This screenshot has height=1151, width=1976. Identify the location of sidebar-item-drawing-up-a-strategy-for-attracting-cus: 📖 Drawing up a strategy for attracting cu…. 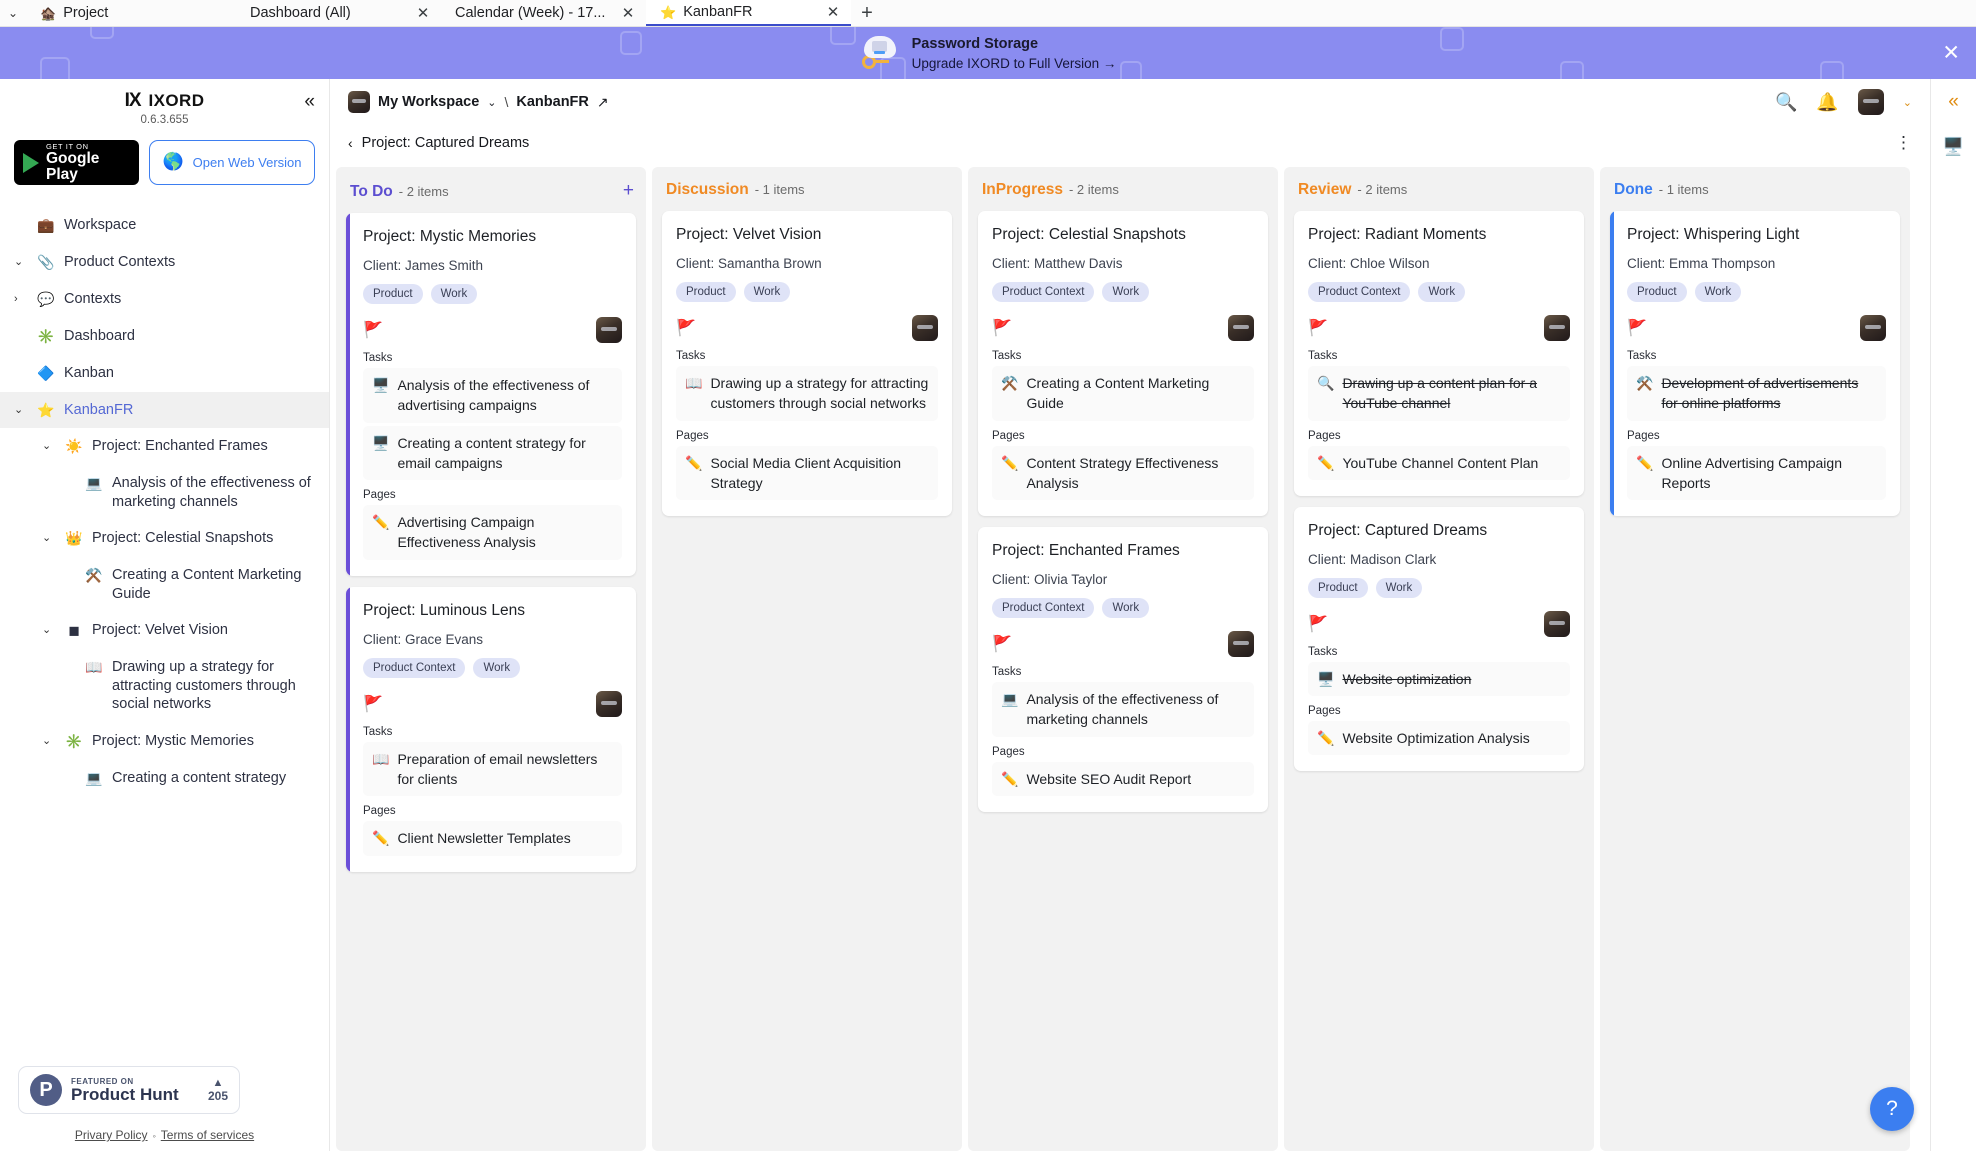
(164, 686).